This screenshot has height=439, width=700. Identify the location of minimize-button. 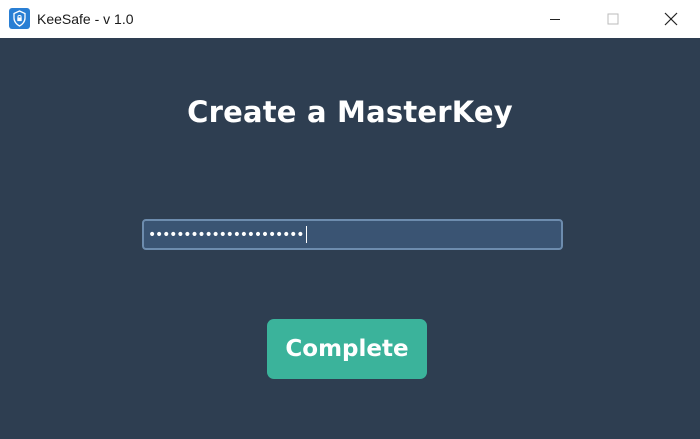
(555, 19).